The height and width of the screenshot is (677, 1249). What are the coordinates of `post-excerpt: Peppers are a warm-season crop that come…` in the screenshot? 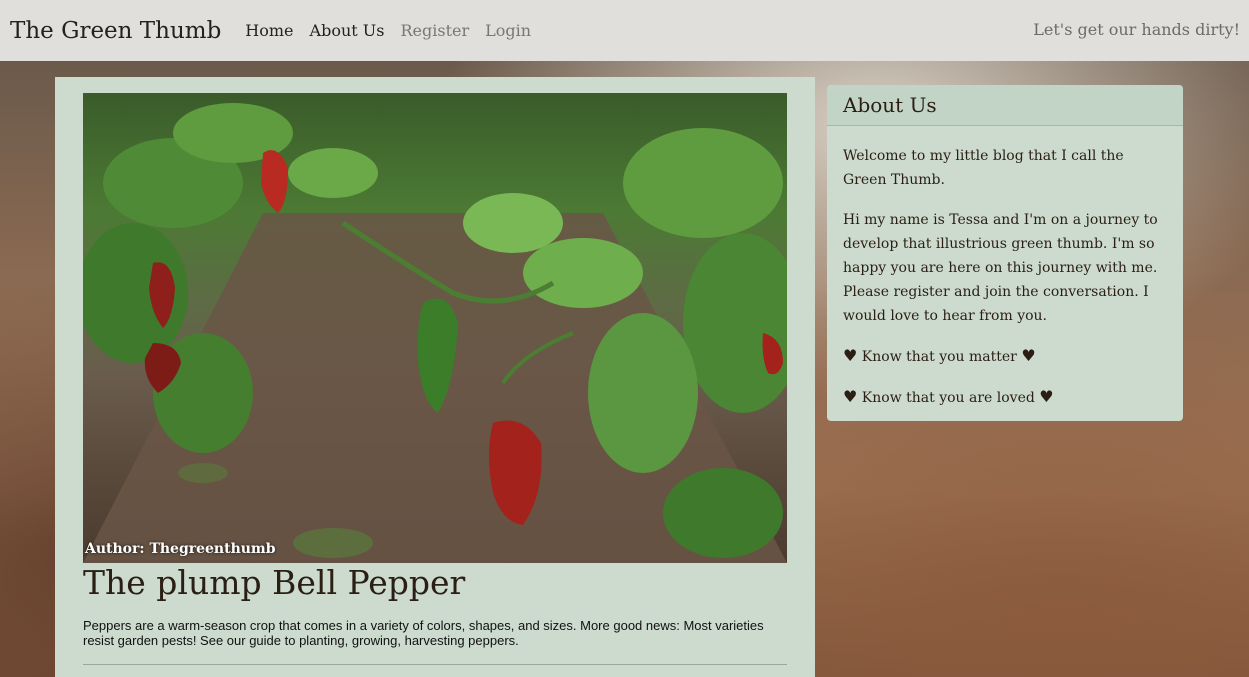 It's located at (423, 633).